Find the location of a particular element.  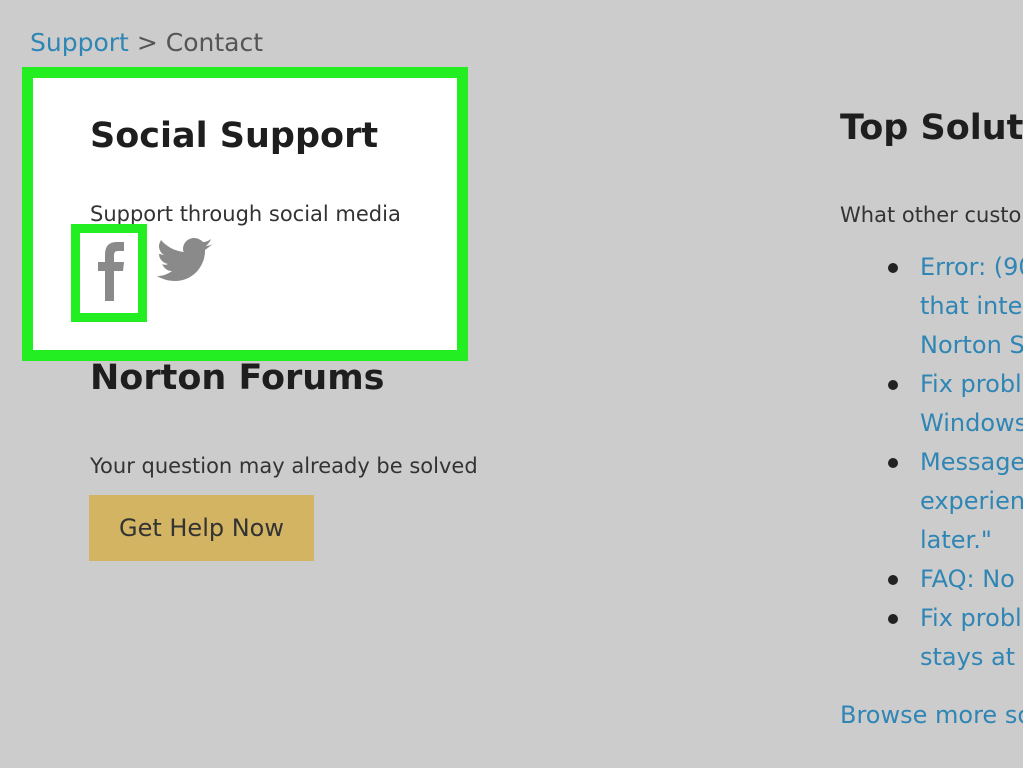

solution-item-message: Message experien later." is located at coordinates (955, 501).